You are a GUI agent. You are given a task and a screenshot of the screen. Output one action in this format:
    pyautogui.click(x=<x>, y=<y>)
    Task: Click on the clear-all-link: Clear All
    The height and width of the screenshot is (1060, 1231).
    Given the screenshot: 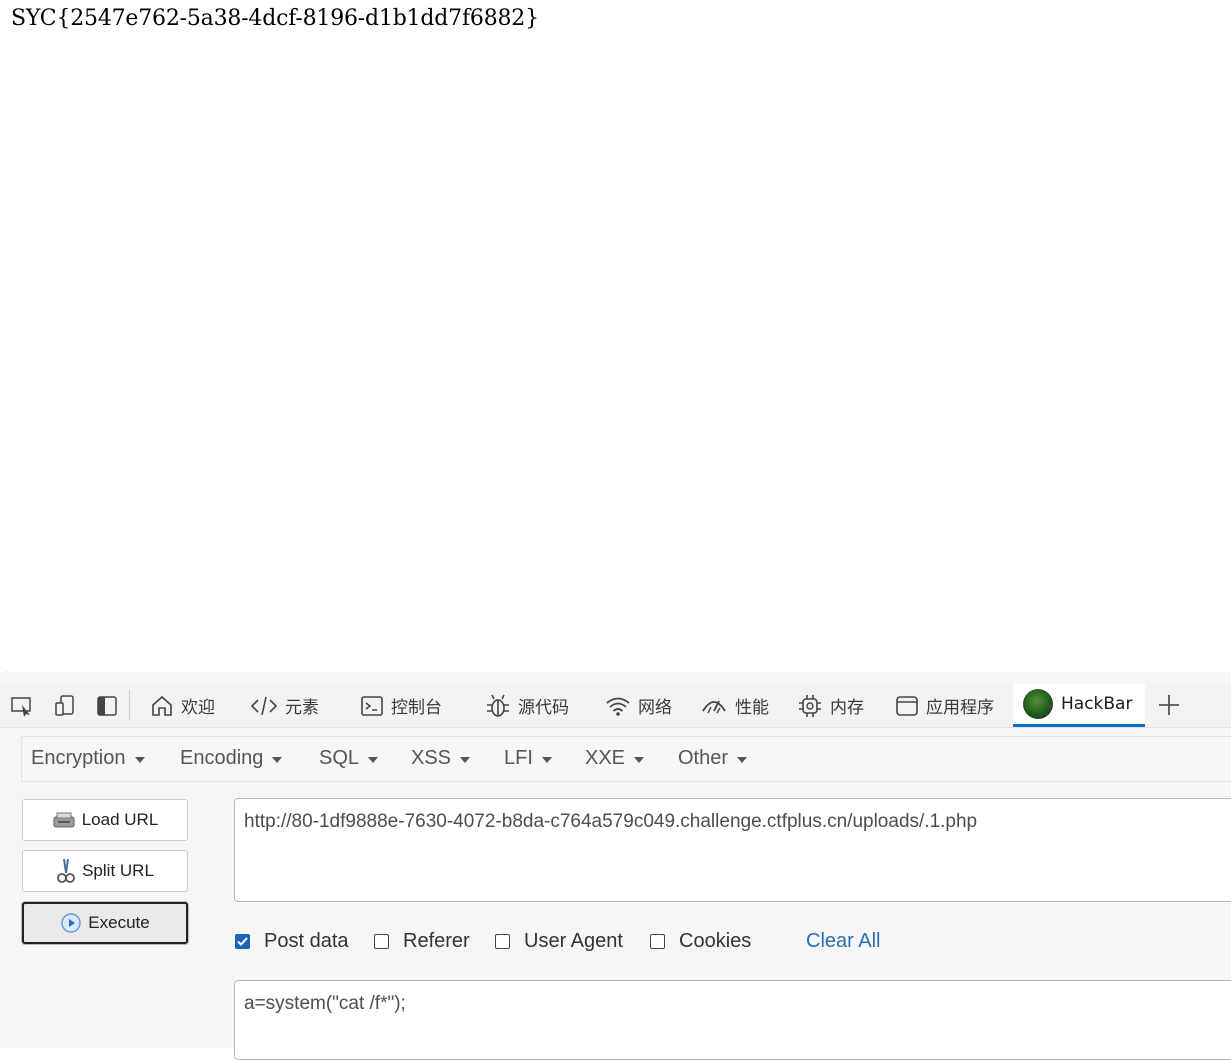 What is the action you would take?
    pyautogui.click(x=843, y=941)
    